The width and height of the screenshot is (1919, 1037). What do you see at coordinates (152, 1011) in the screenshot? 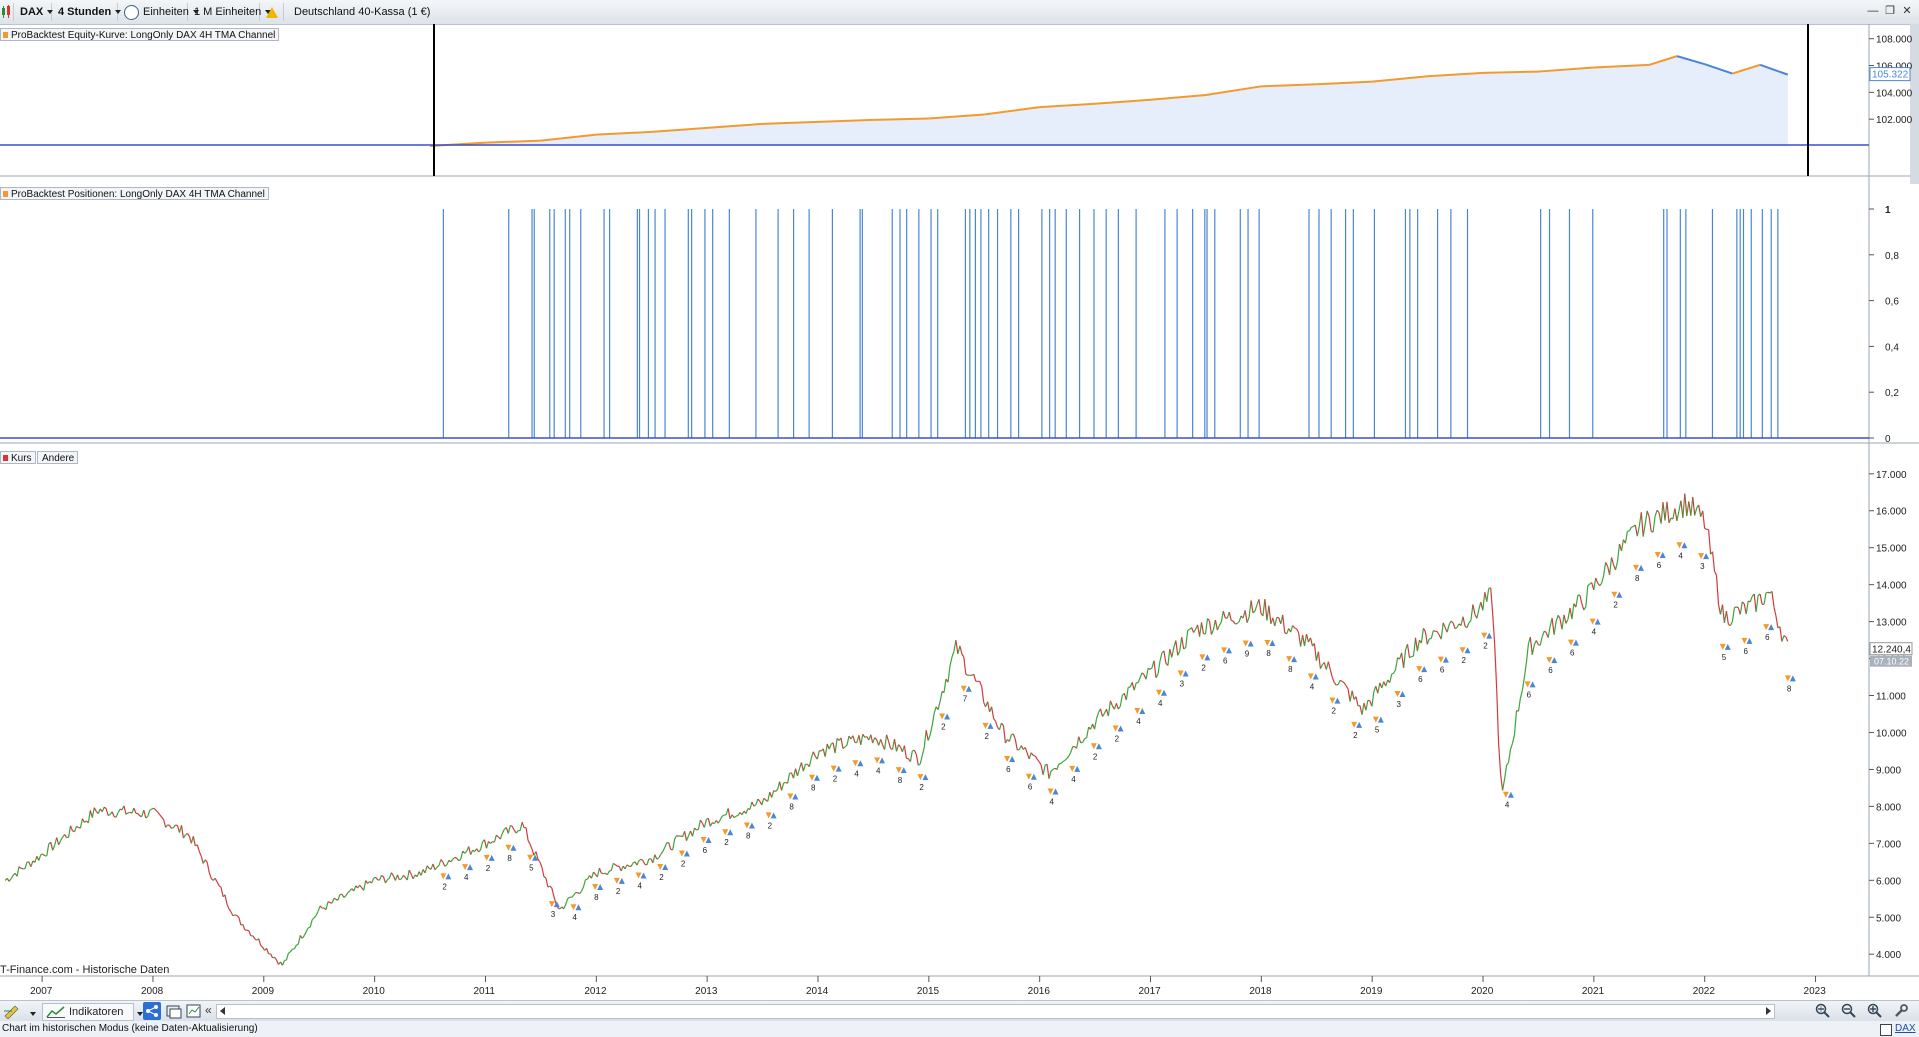
I see `share-icon` at bounding box center [152, 1011].